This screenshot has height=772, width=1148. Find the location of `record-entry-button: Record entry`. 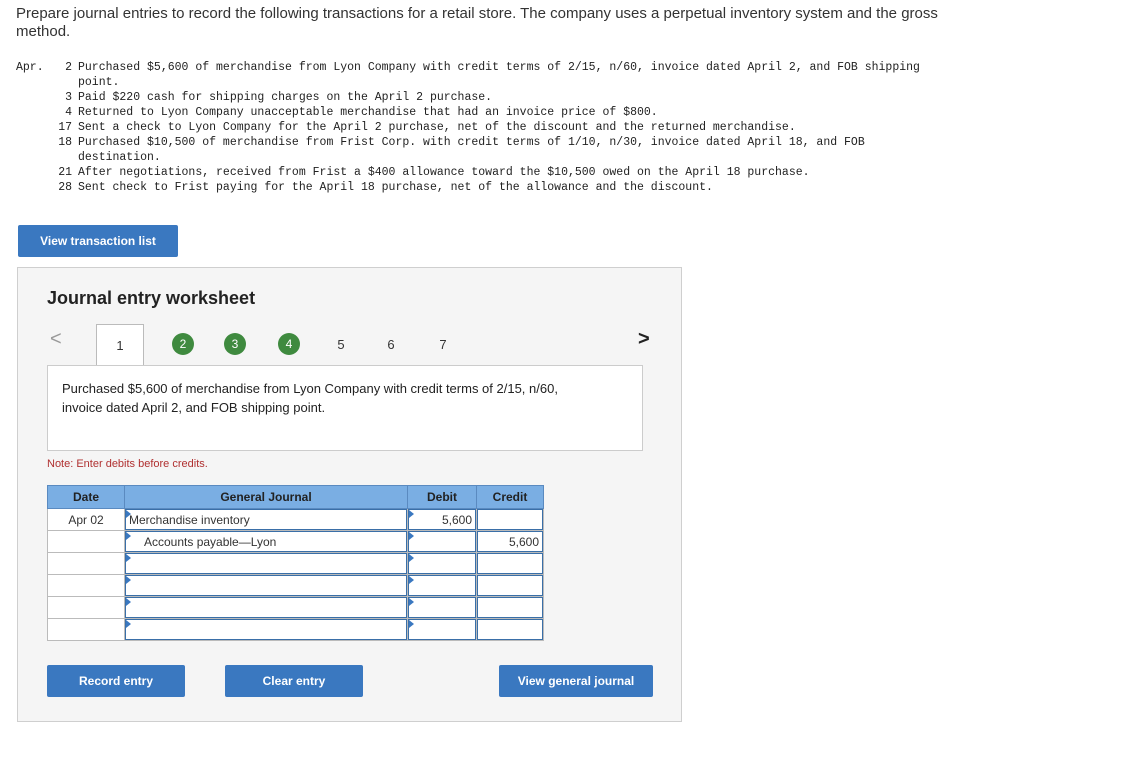

record-entry-button: Record entry is located at coordinates (116, 681).